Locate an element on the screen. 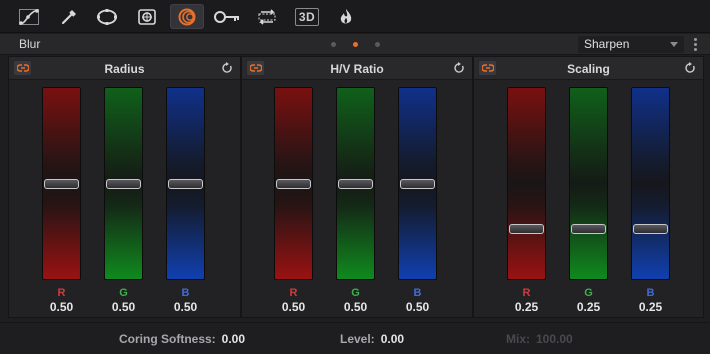  effects-button is located at coordinates (346, 16).